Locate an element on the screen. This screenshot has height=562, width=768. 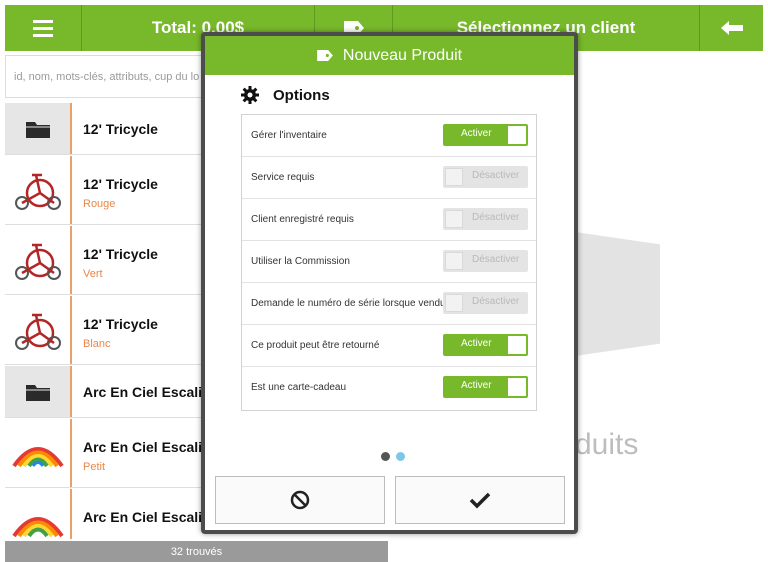
page-dot is located at coordinates (385, 456).